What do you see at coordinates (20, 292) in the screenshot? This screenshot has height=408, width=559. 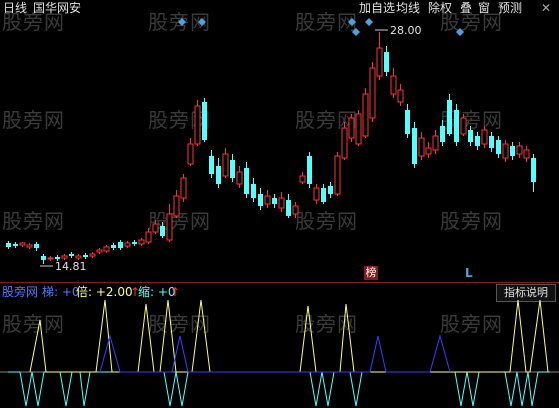 I see `indicator-name: 股旁网` at bounding box center [20, 292].